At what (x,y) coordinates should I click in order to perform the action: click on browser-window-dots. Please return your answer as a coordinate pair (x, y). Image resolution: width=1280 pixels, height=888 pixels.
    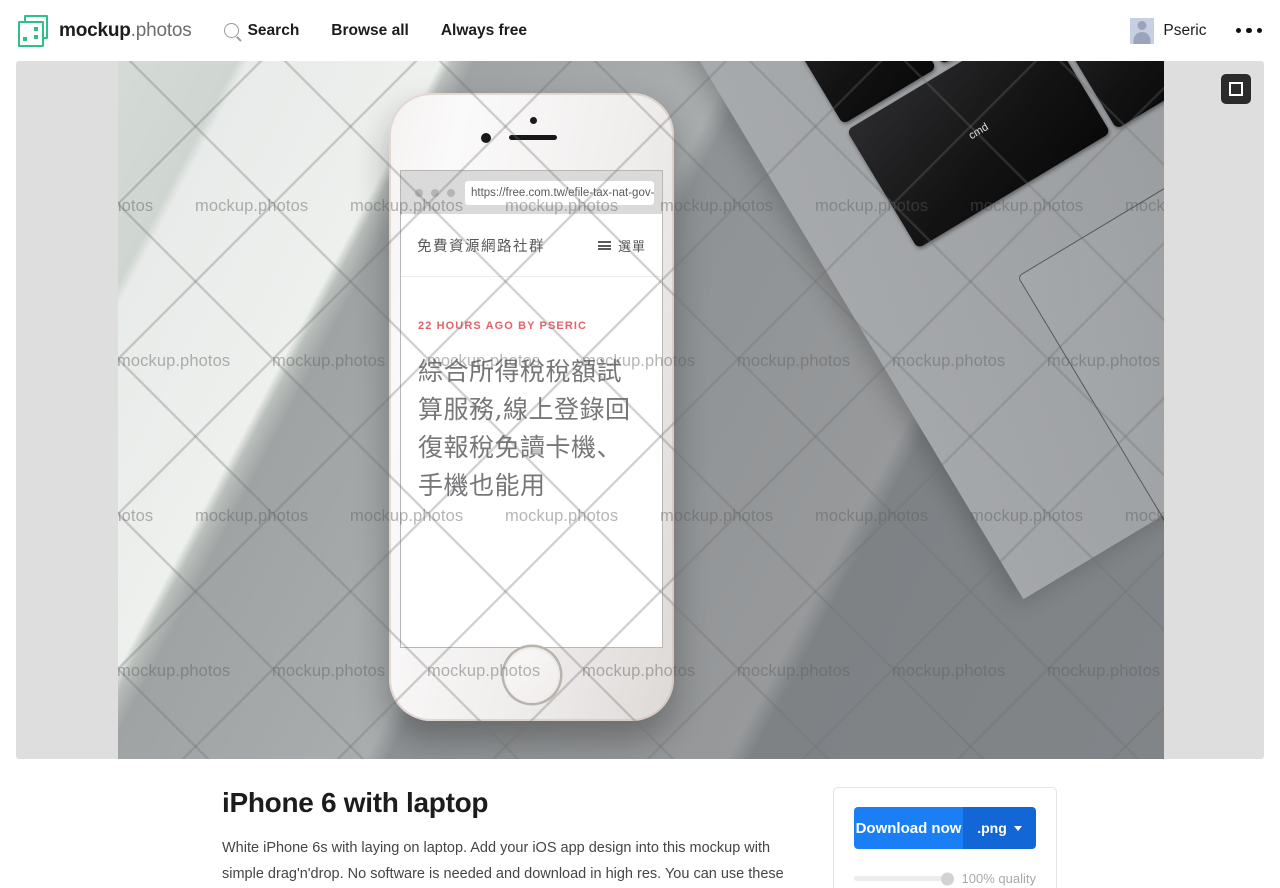
    Looking at the image, I should click on (435, 192).